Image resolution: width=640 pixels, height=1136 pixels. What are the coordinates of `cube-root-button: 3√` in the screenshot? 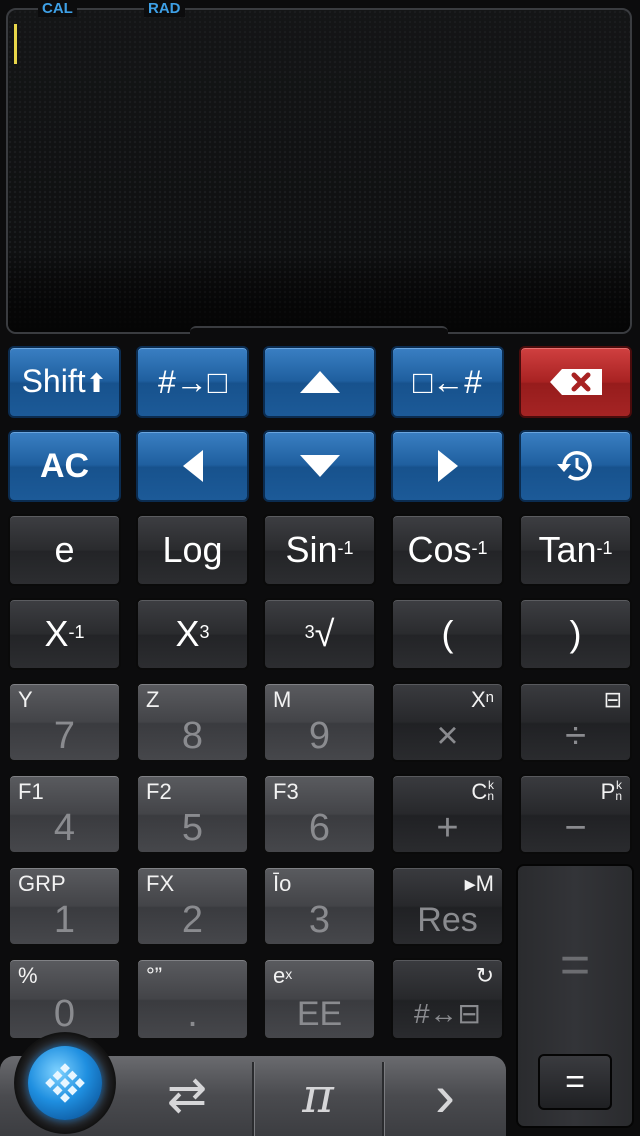 It's located at (319, 634).